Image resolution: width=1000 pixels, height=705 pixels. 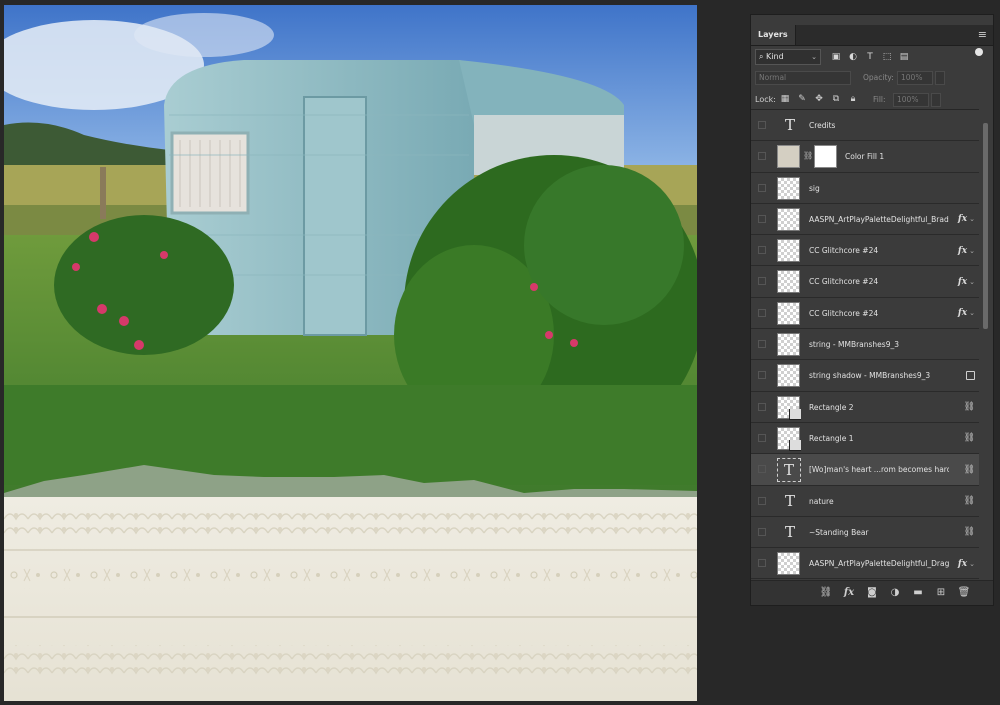 I want to click on layer-row: T [Wo]man's heart ...rom becomes hard. ⛓, so click(x=865, y=470).